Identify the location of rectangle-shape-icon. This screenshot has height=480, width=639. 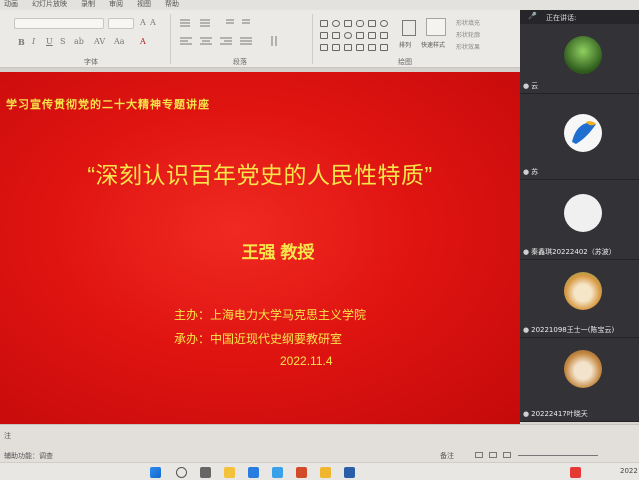
(324, 23).